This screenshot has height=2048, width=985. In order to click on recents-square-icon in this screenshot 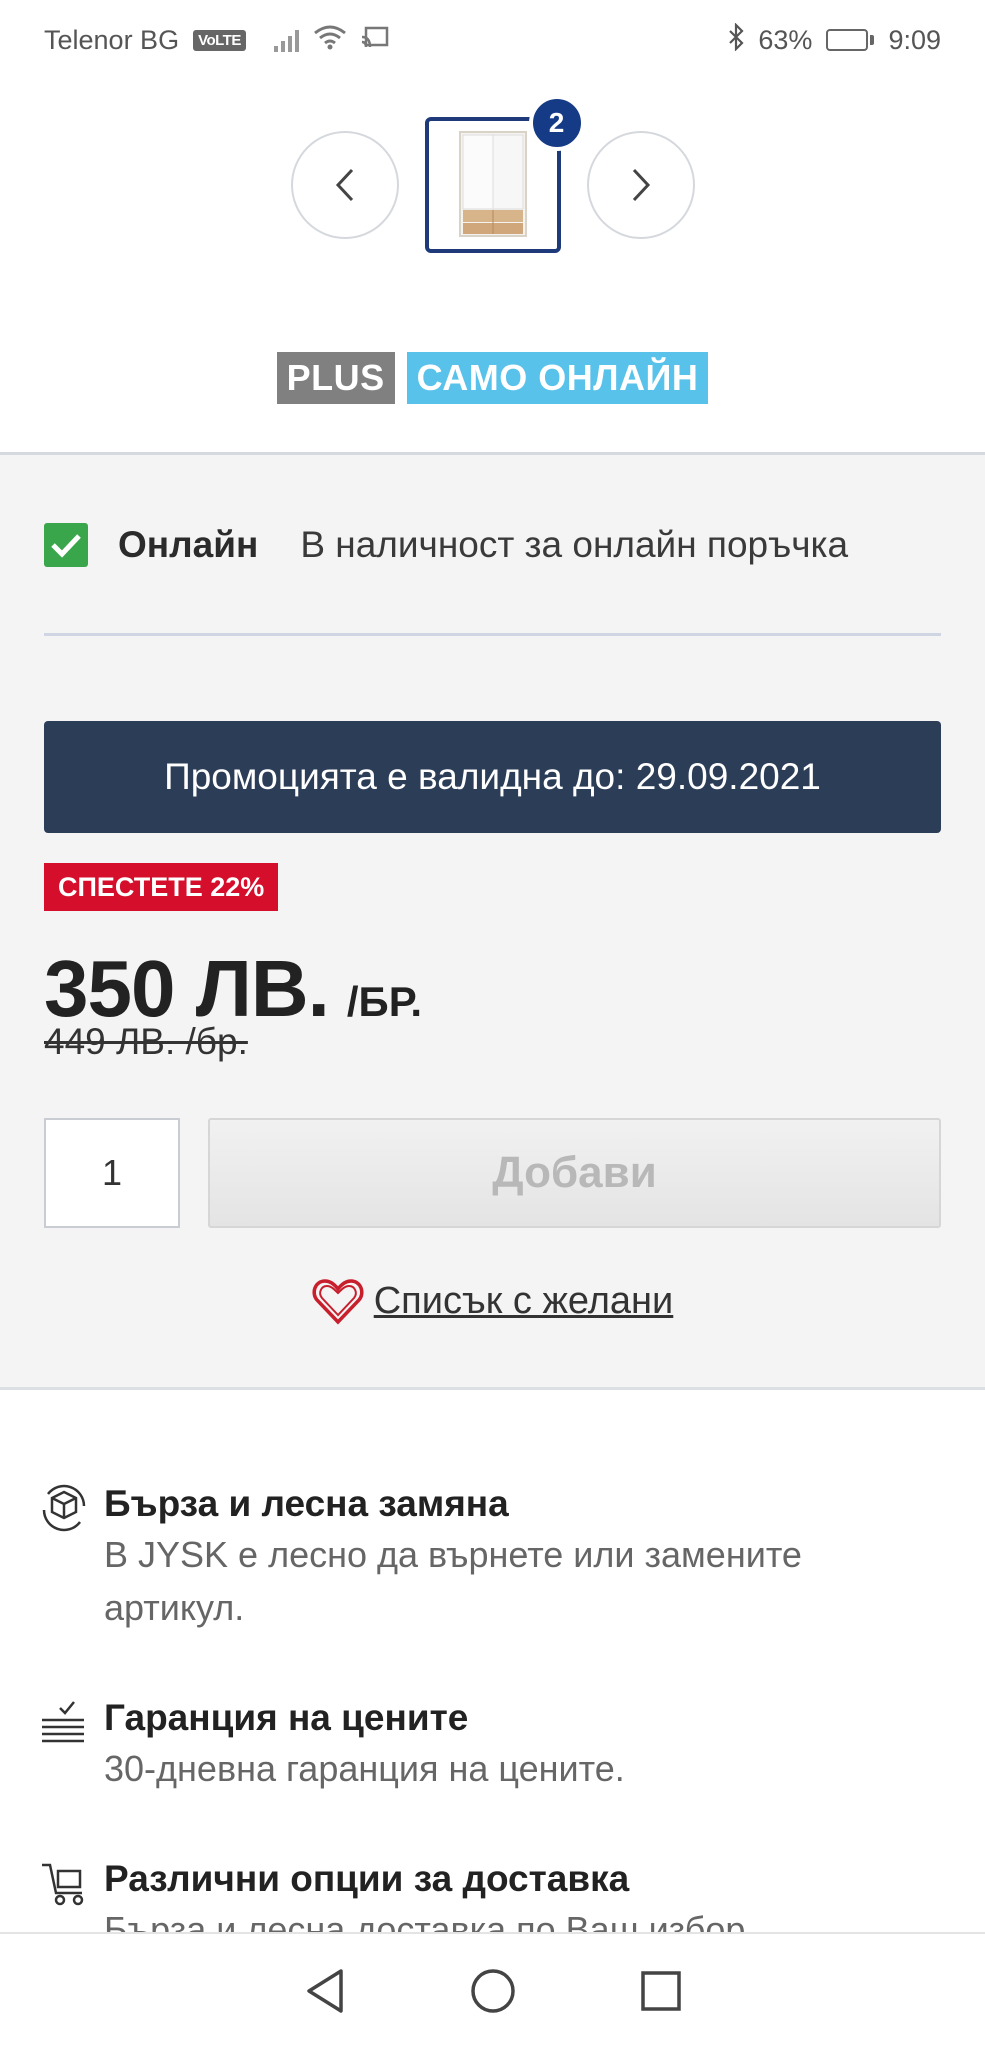, I will do `click(660, 1991)`.